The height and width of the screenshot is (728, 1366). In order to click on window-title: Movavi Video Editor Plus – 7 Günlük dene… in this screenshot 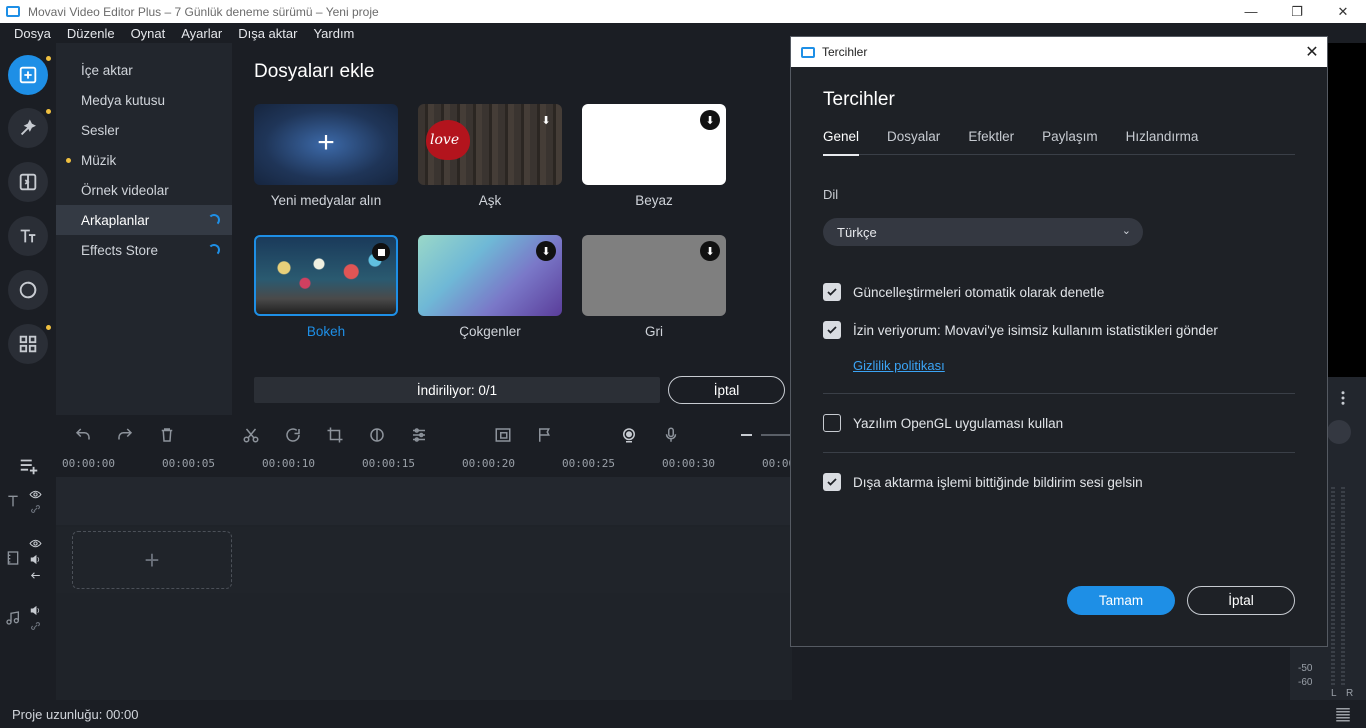, I will do `click(203, 11)`.